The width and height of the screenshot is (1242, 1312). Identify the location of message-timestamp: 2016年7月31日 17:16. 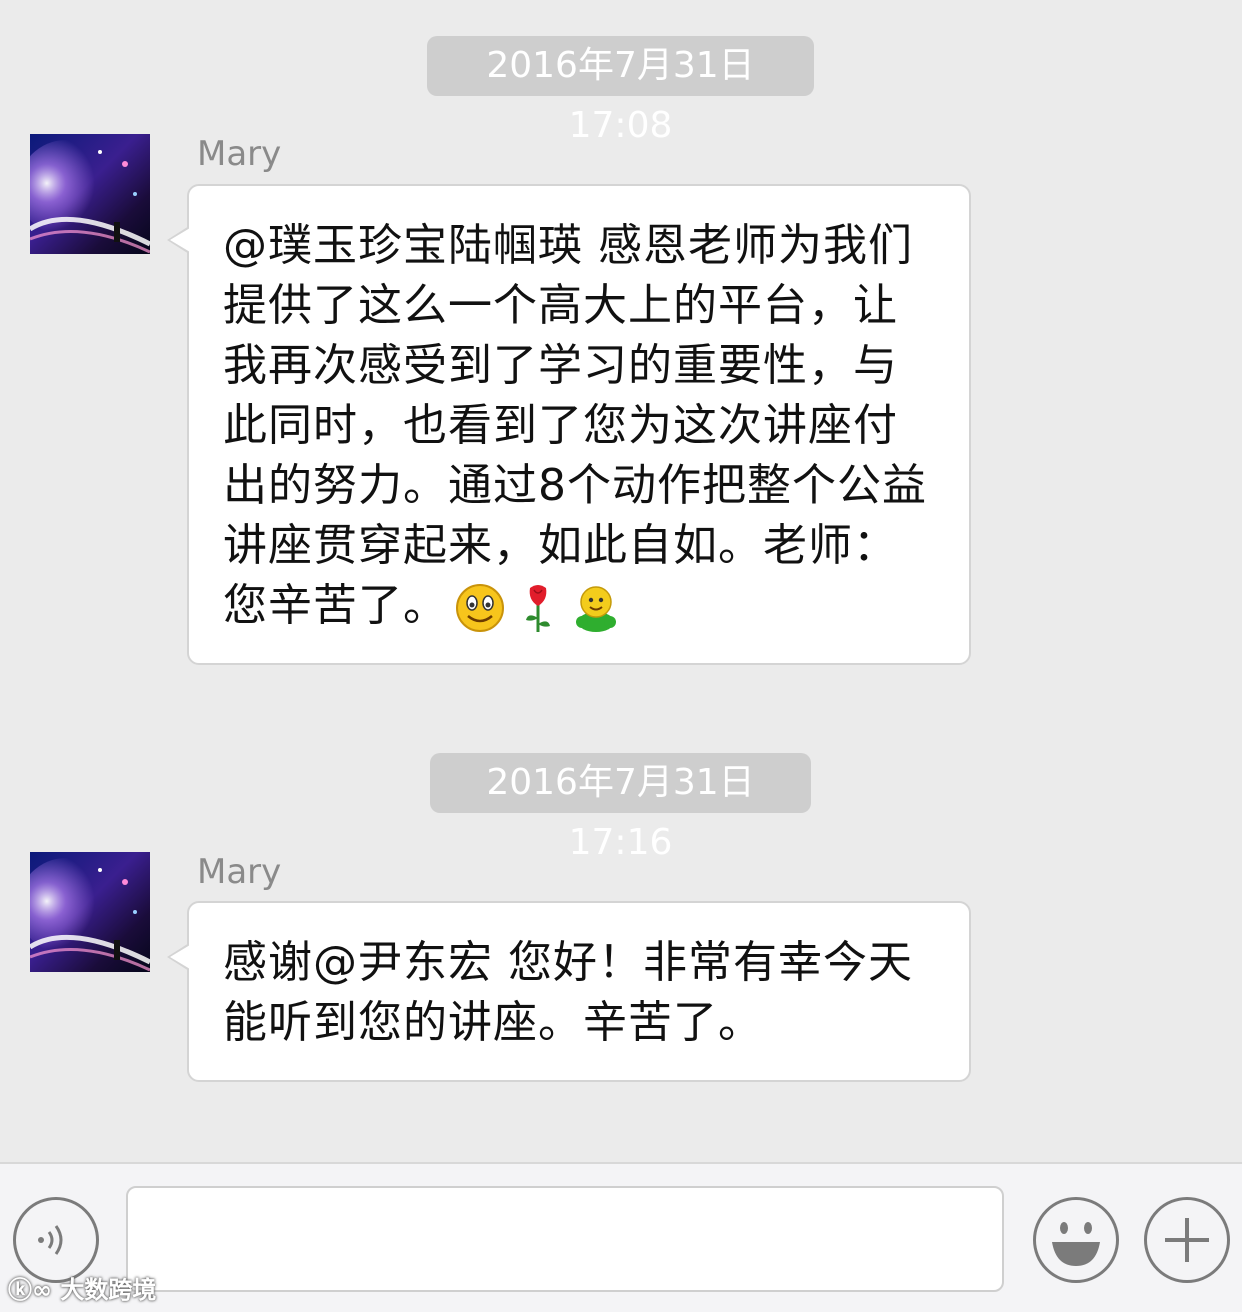
(620, 808).